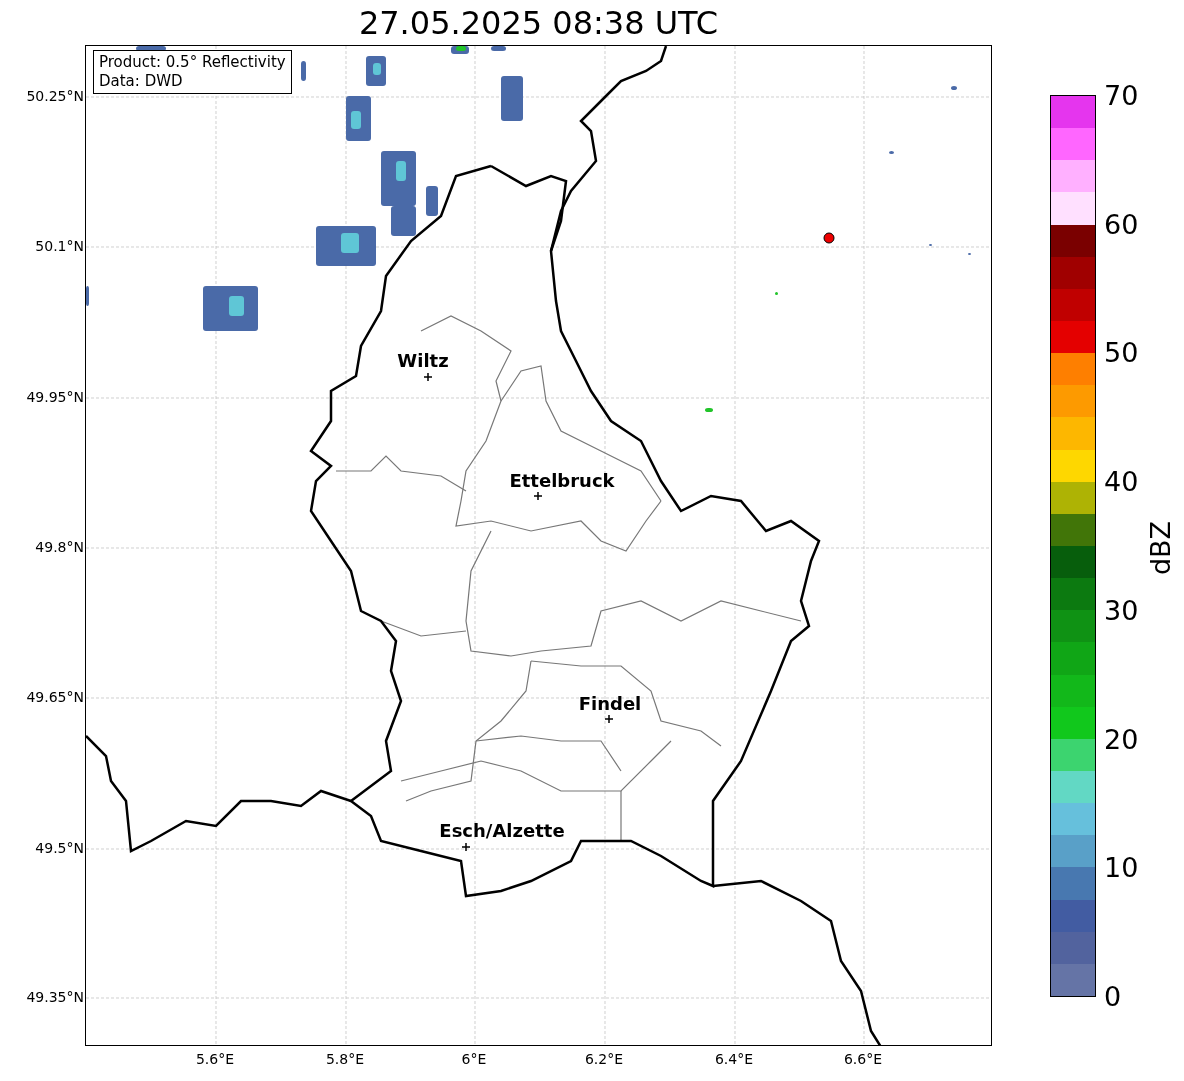 The width and height of the screenshot is (1184, 1081). Describe the element at coordinates (474, 1059) in the screenshot. I see `axis-tick-label: 6°E` at that location.